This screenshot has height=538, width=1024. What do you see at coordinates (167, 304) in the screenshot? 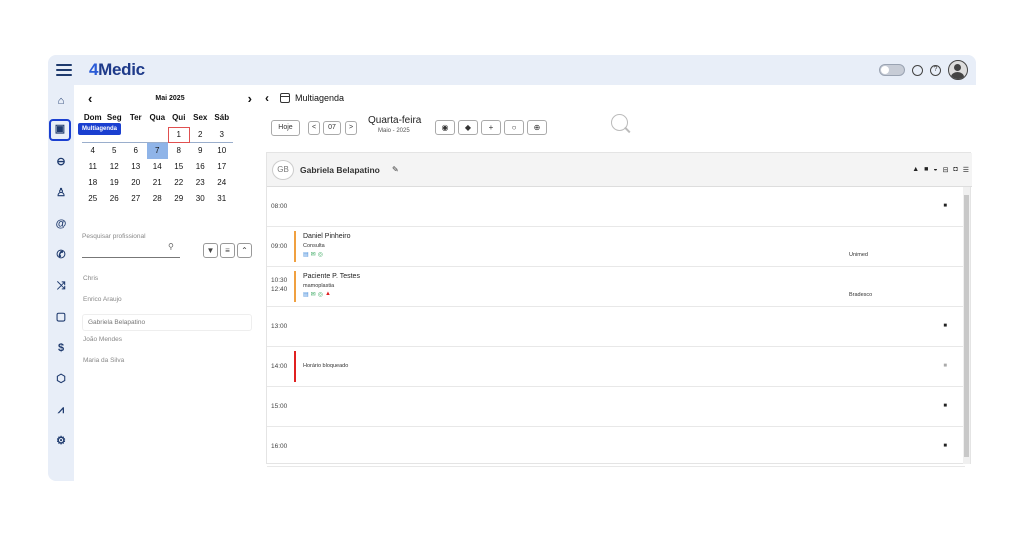
I see `professional-item: Enrico Araujo` at bounding box center [167, 304].